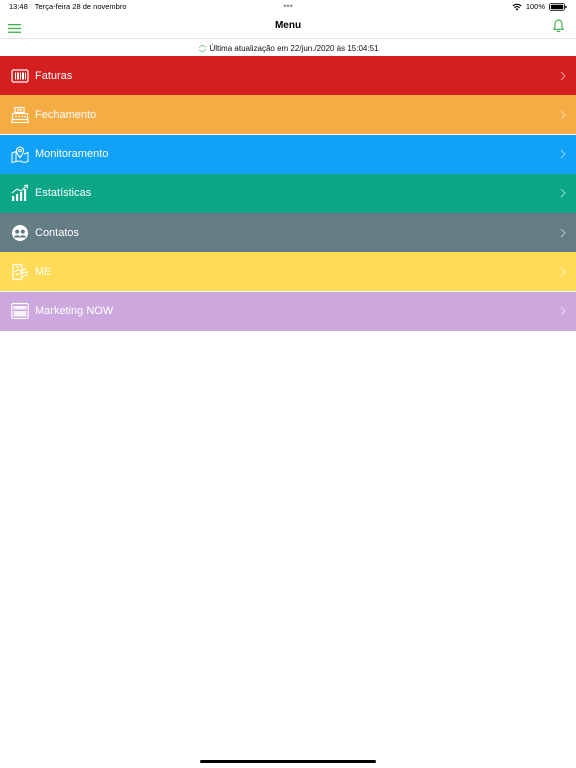 The width and height of the screenshot is (576, 768). What do you see at coordinates (288, 272) in the screenshot?
I see `menu-item-me: ME` at bounding box center [288, 272].